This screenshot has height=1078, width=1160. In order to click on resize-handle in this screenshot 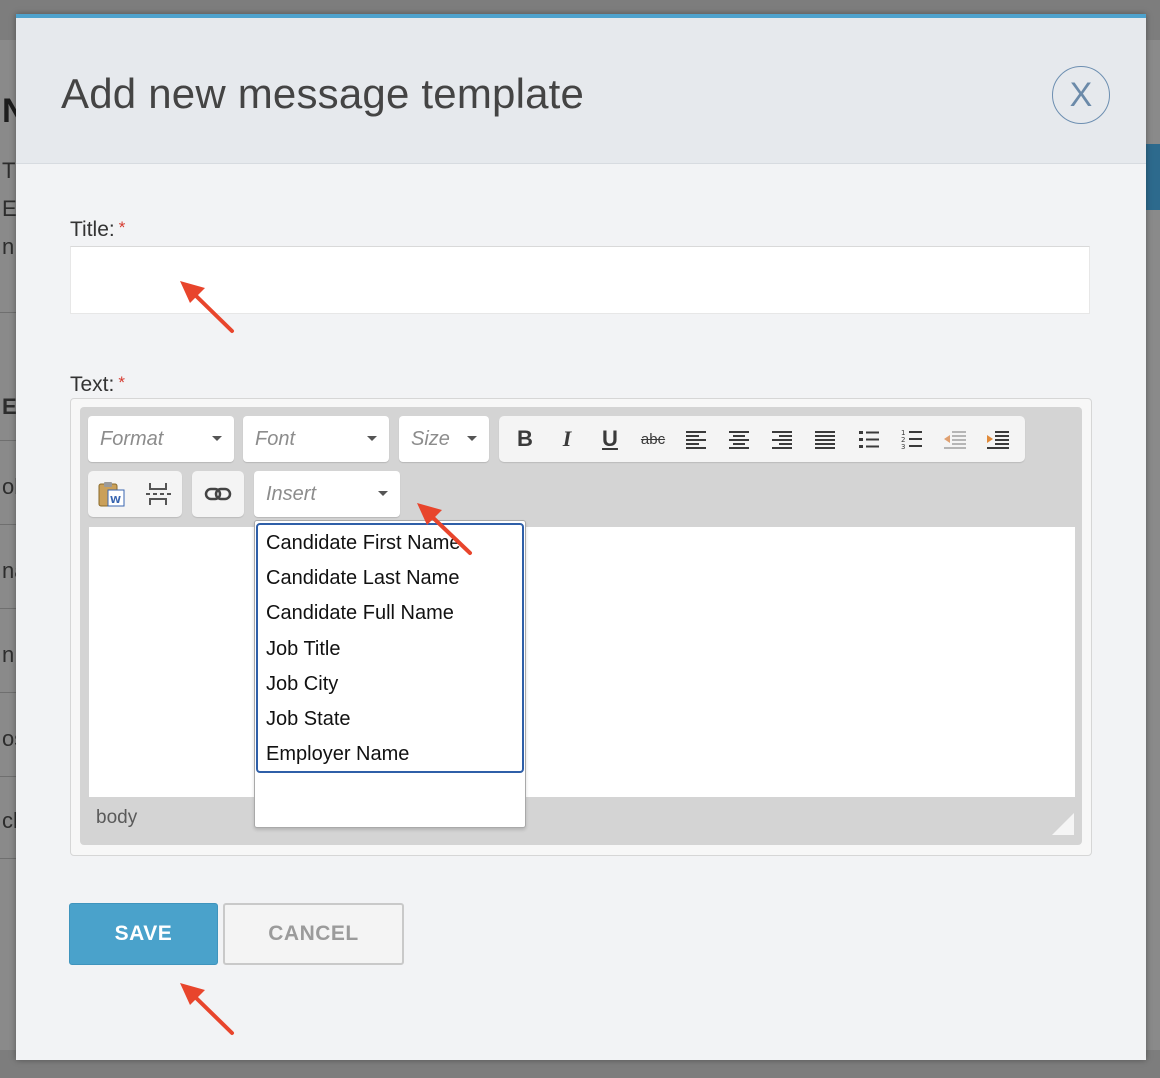, I will do `click(1063, 824)`.